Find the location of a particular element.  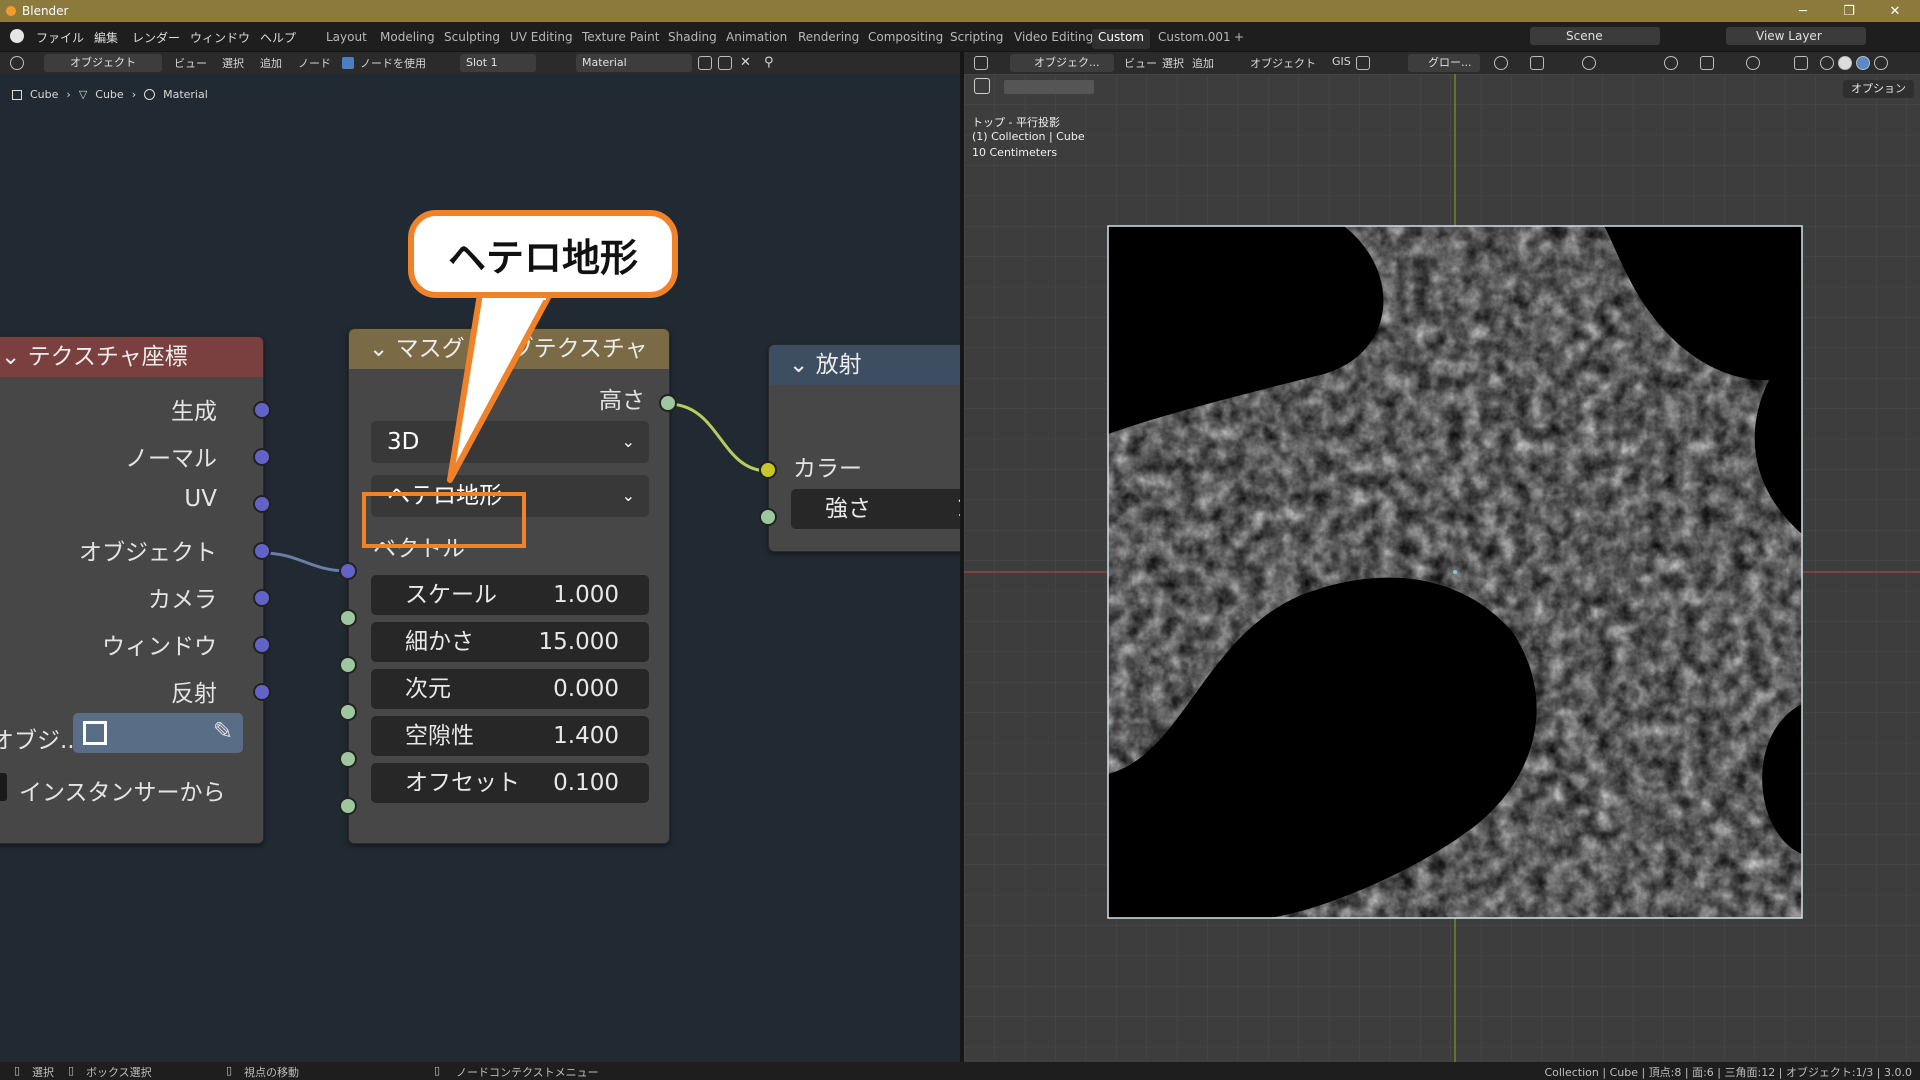

socket-color-input is located at coordinates (768, 470).